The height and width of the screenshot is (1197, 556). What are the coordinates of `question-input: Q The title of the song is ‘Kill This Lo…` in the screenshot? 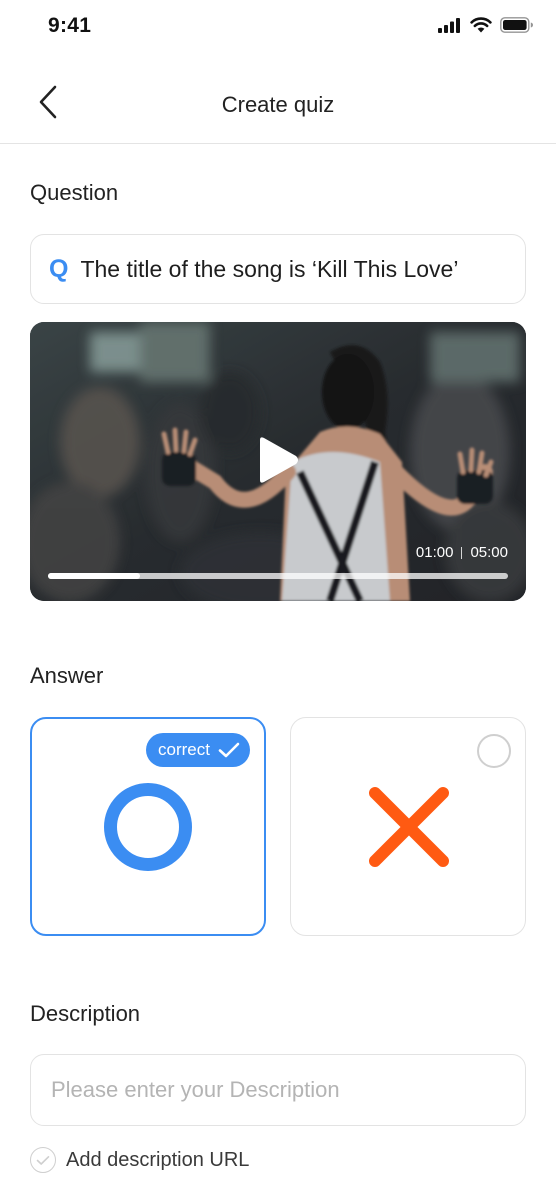 It's located at (278, 269).